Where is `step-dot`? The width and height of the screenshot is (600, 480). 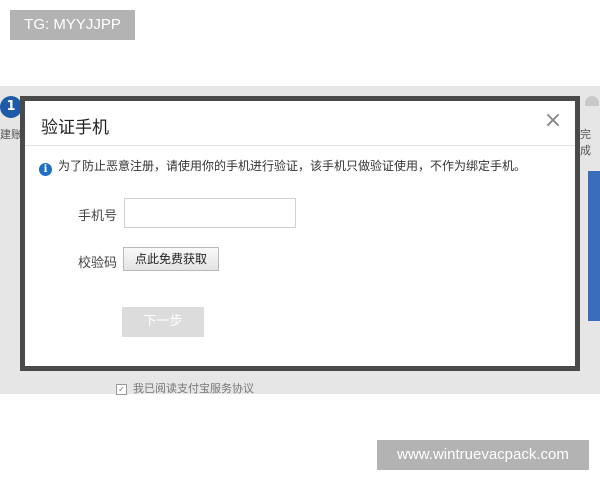
step-dot is located at coordinates (592, 101).